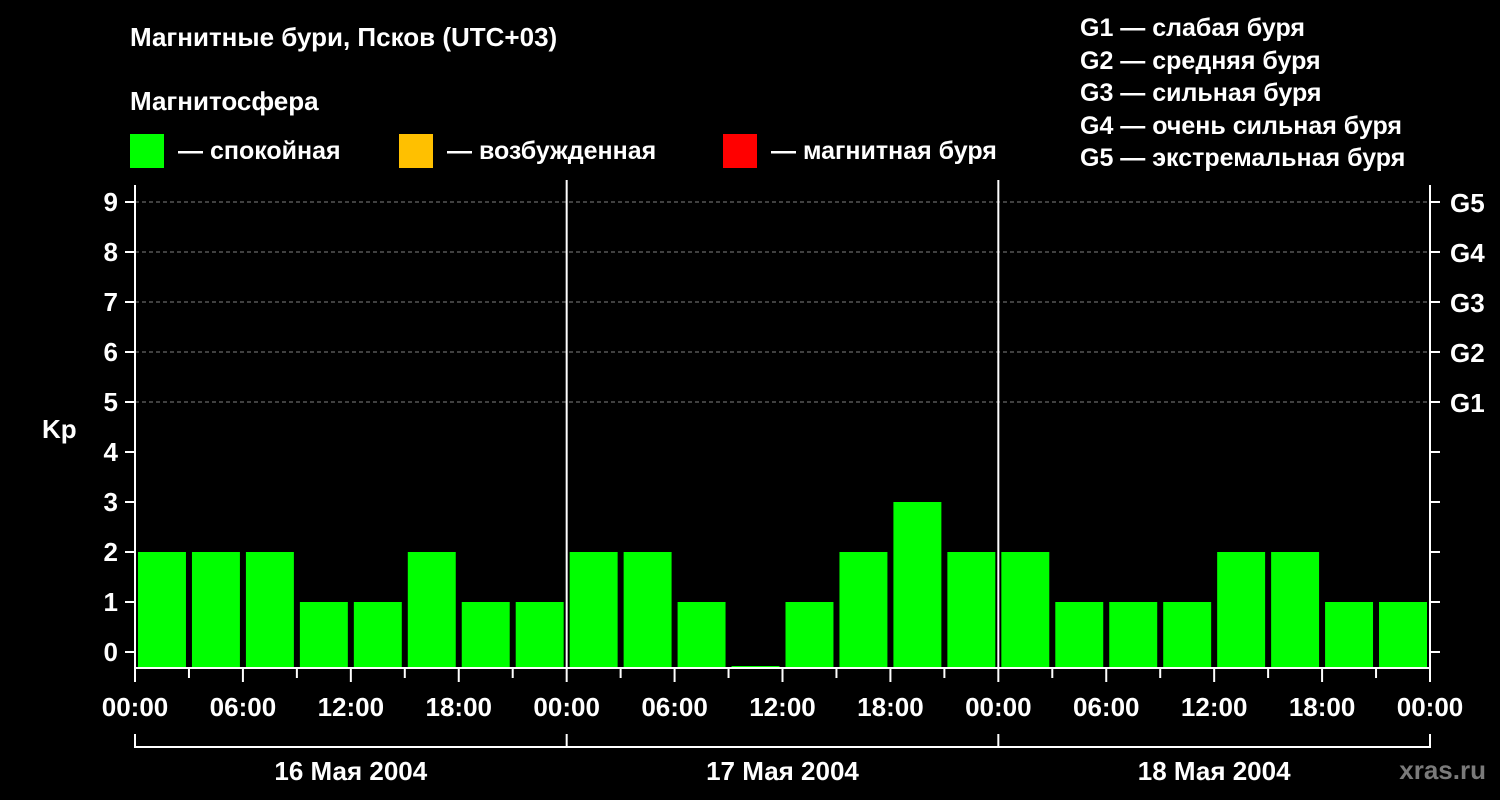 This screenshot has width=1500, height=800. Describe the element at coordinates (111, 402) in the screenshot. I see `y-tick-label-5: 5` at that location.